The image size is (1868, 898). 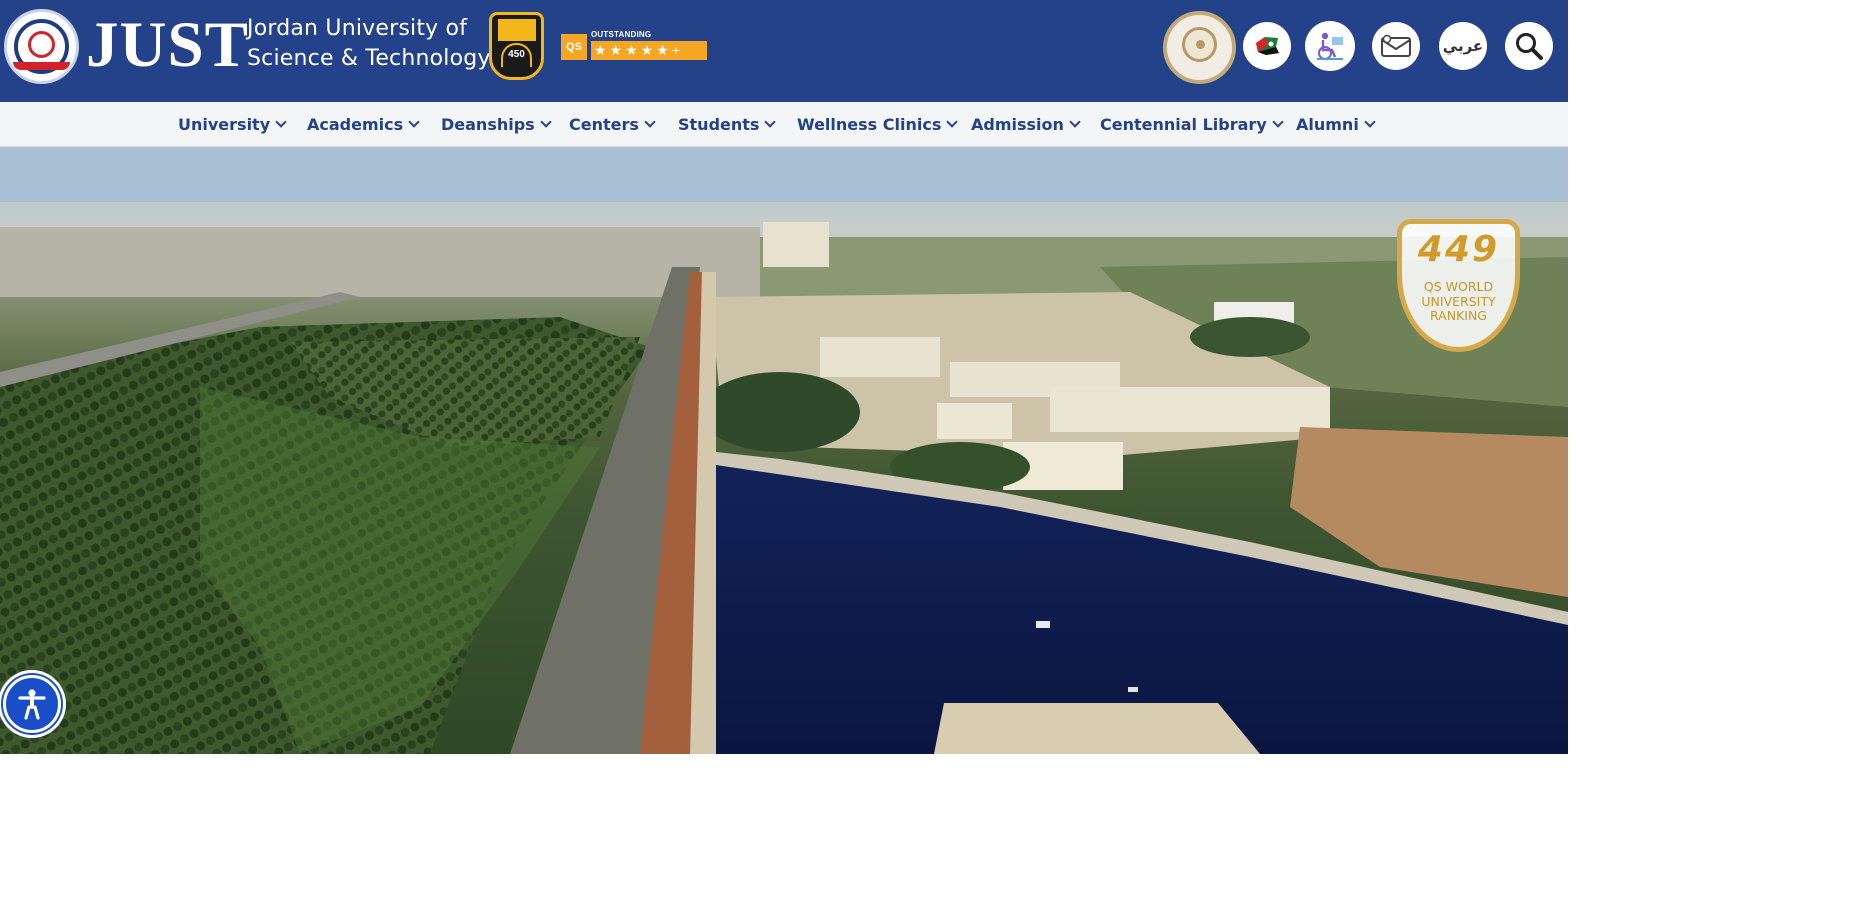 I want to click on nav-university: University, so click(x=232, y=124).